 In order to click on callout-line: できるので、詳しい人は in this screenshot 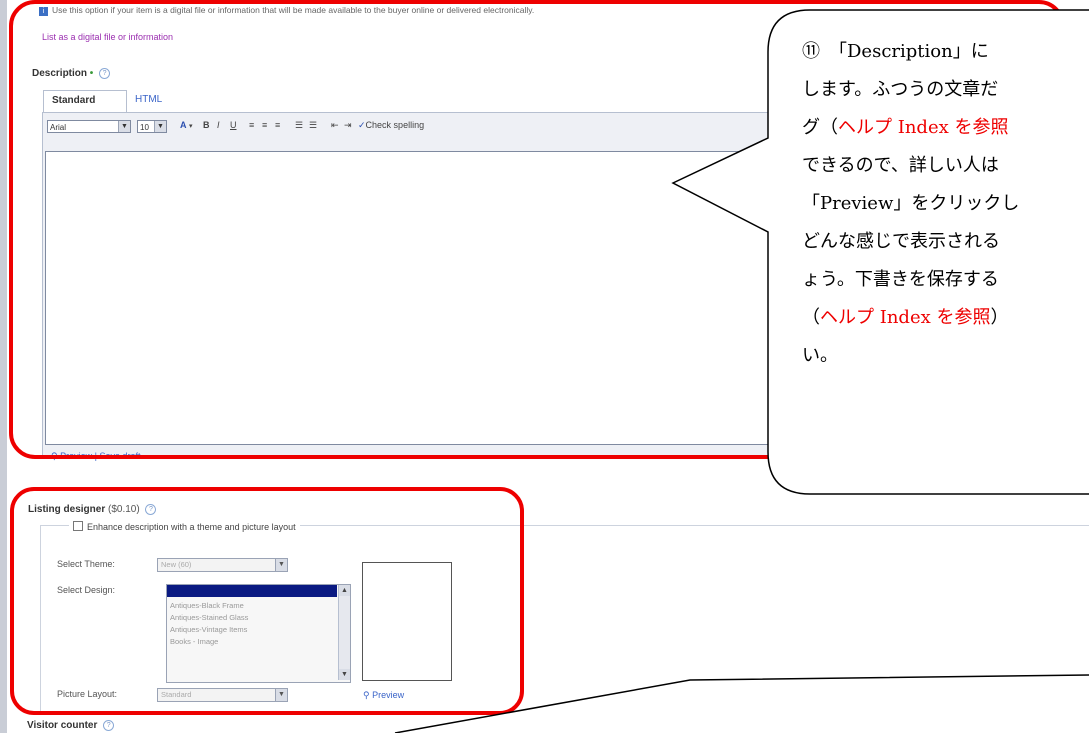, I will do `click(900, 166)`.